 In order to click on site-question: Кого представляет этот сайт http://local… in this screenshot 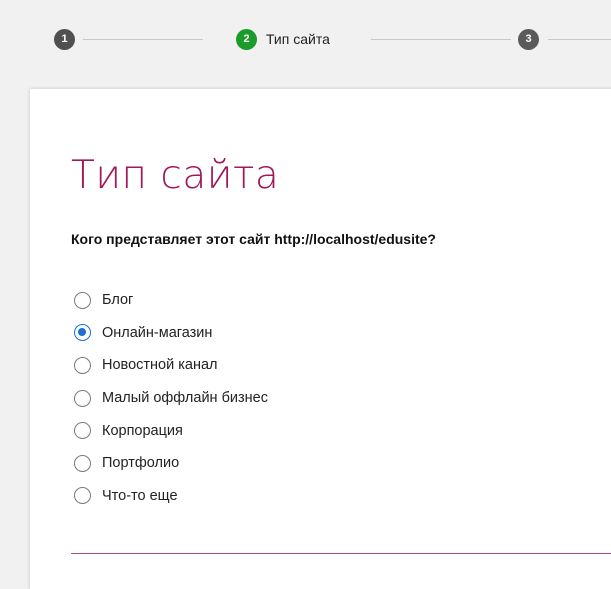, I will do `click(253, 239)`.